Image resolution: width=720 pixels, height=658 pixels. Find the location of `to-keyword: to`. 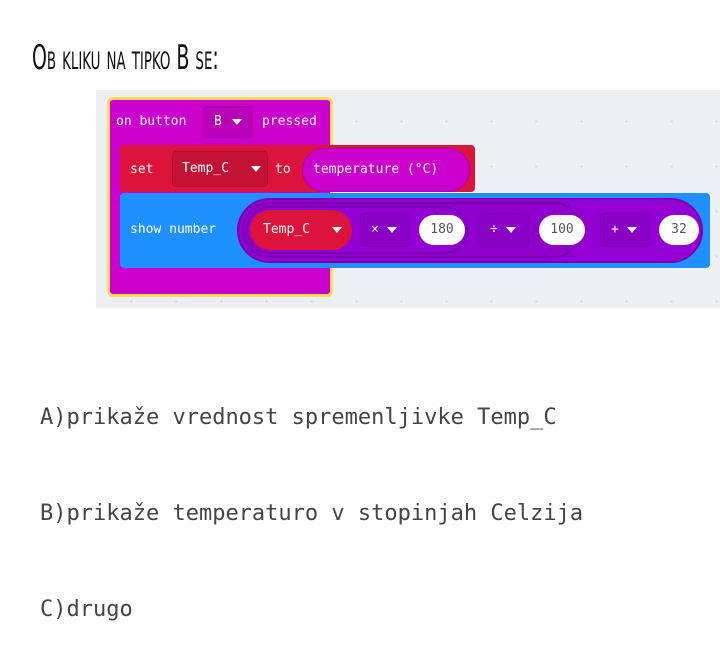

to-keyword: to is located at coordinates (283, 169).